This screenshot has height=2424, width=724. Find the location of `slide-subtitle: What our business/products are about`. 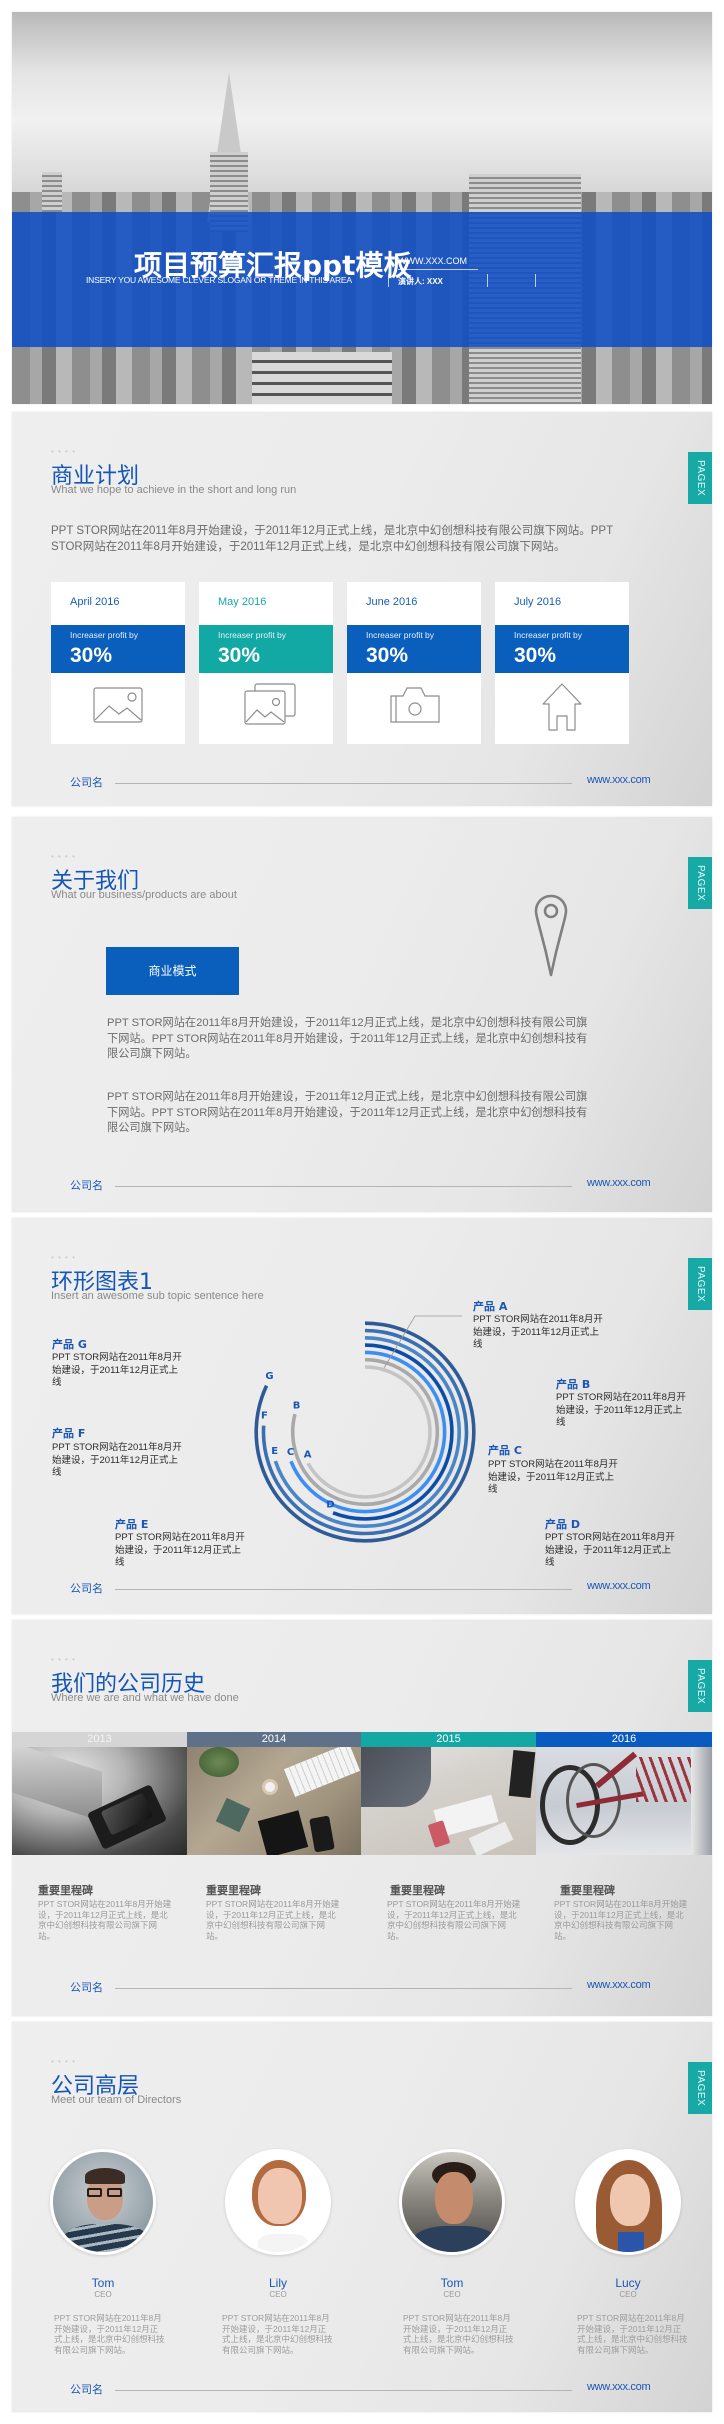

slide-subtitle: What our business/products are about is located at coordinates (144, 895).